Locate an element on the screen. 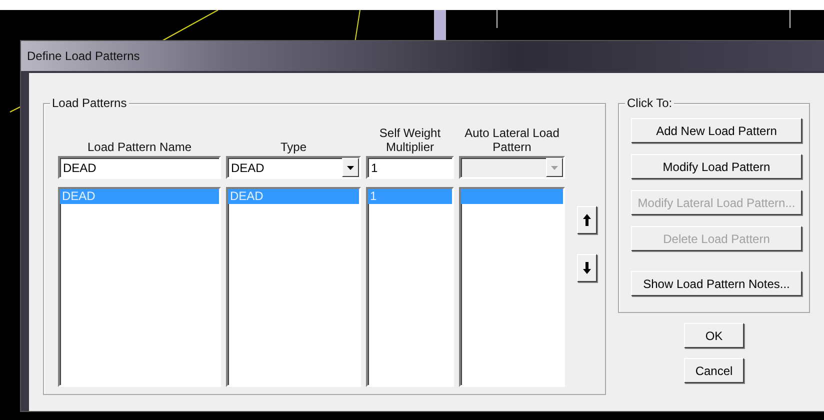 Image resolution: width=824 pixels, height=420 pixels. column-header: Load Pattern Name is located at coordinates (139, 147).